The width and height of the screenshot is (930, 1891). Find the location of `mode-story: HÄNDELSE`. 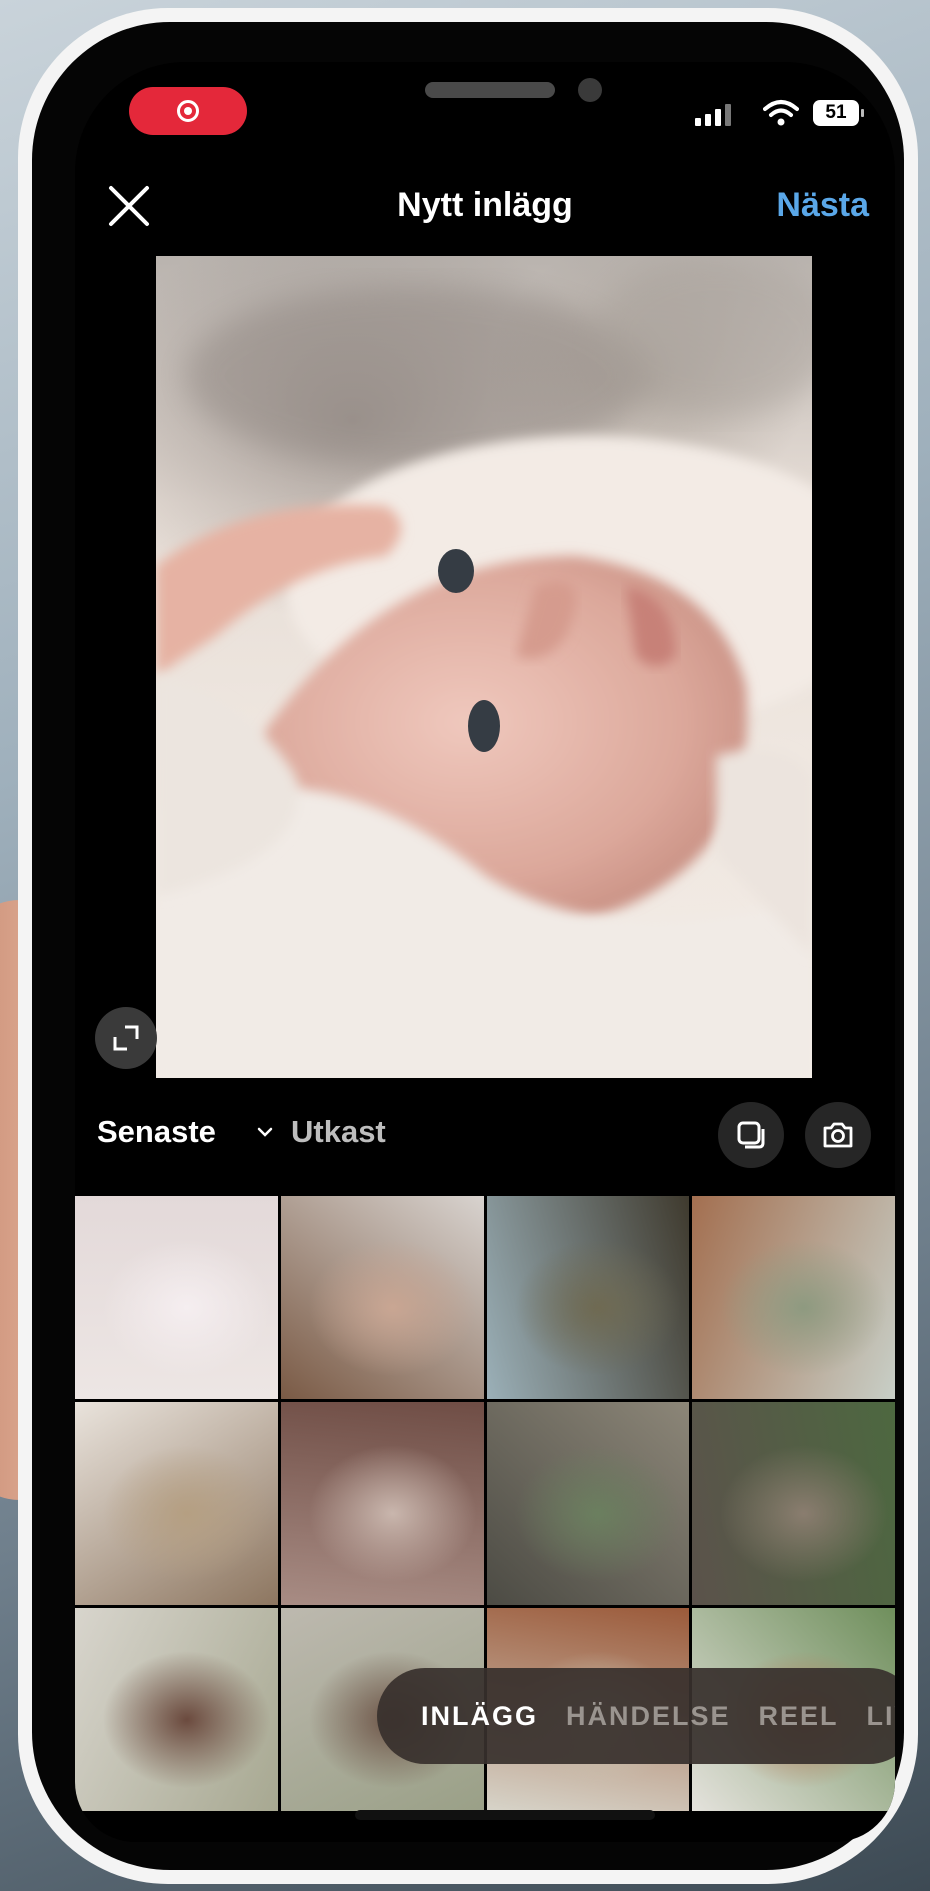

mode-story: HÄNDELSE is located at coordinates (648, 1716).